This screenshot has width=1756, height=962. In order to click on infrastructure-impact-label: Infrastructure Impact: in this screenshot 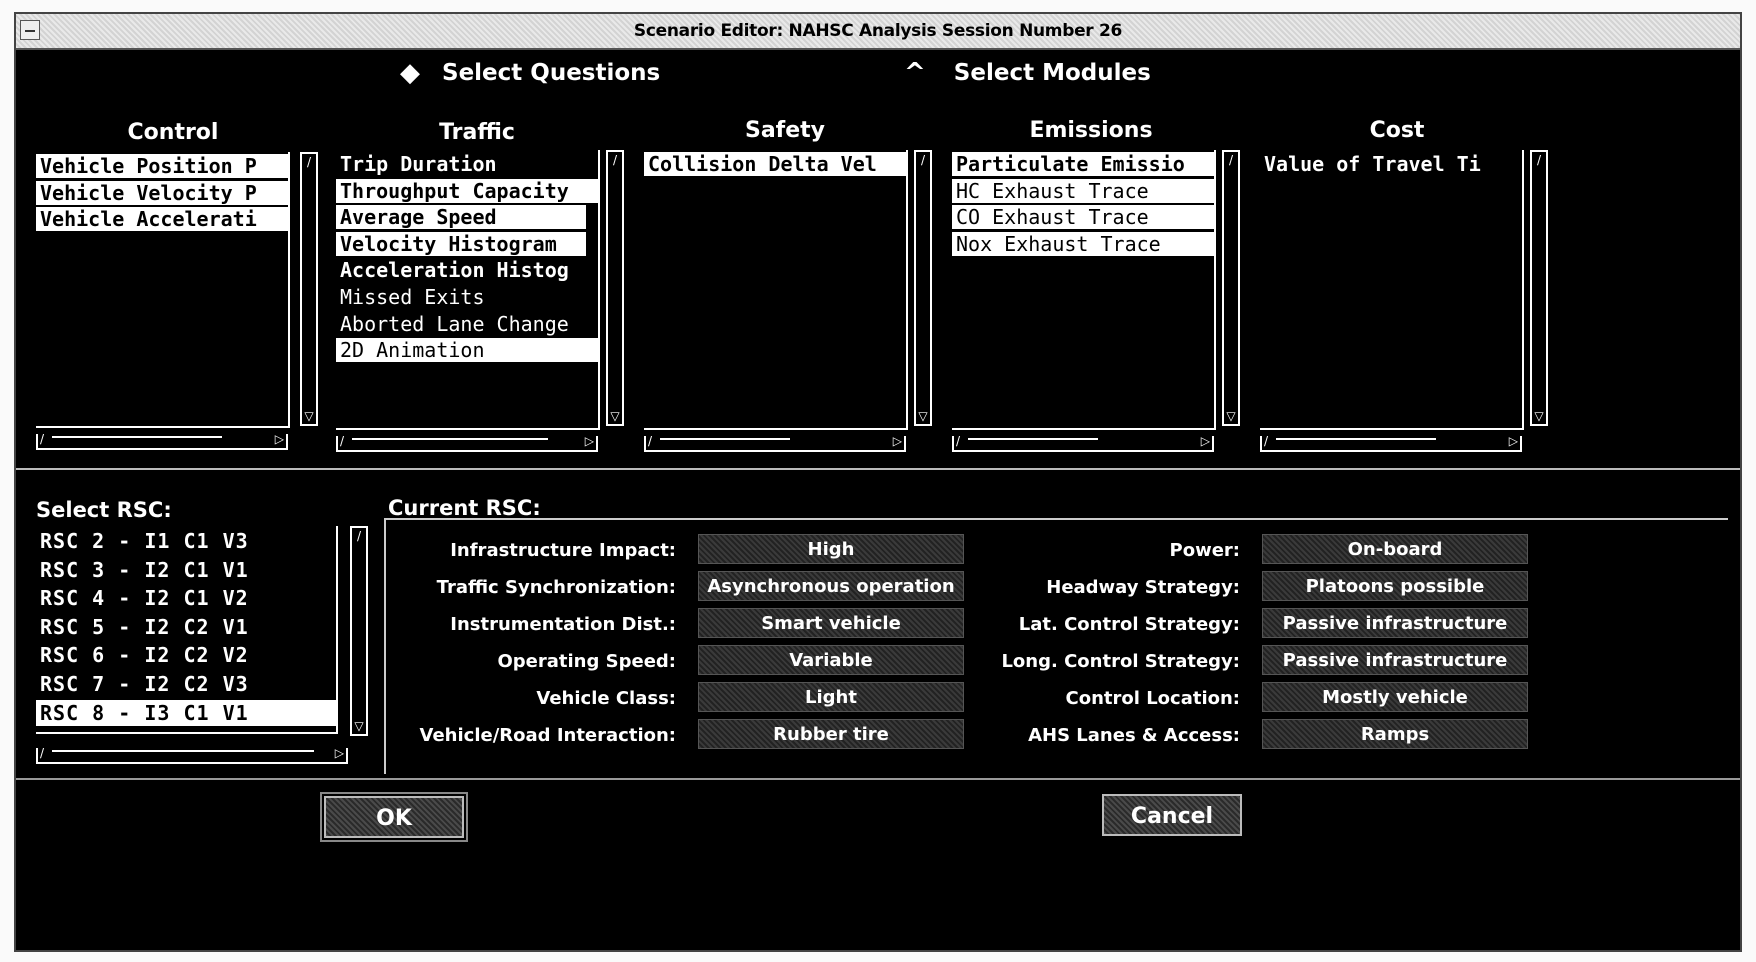, I will do `click(563, 550)`.